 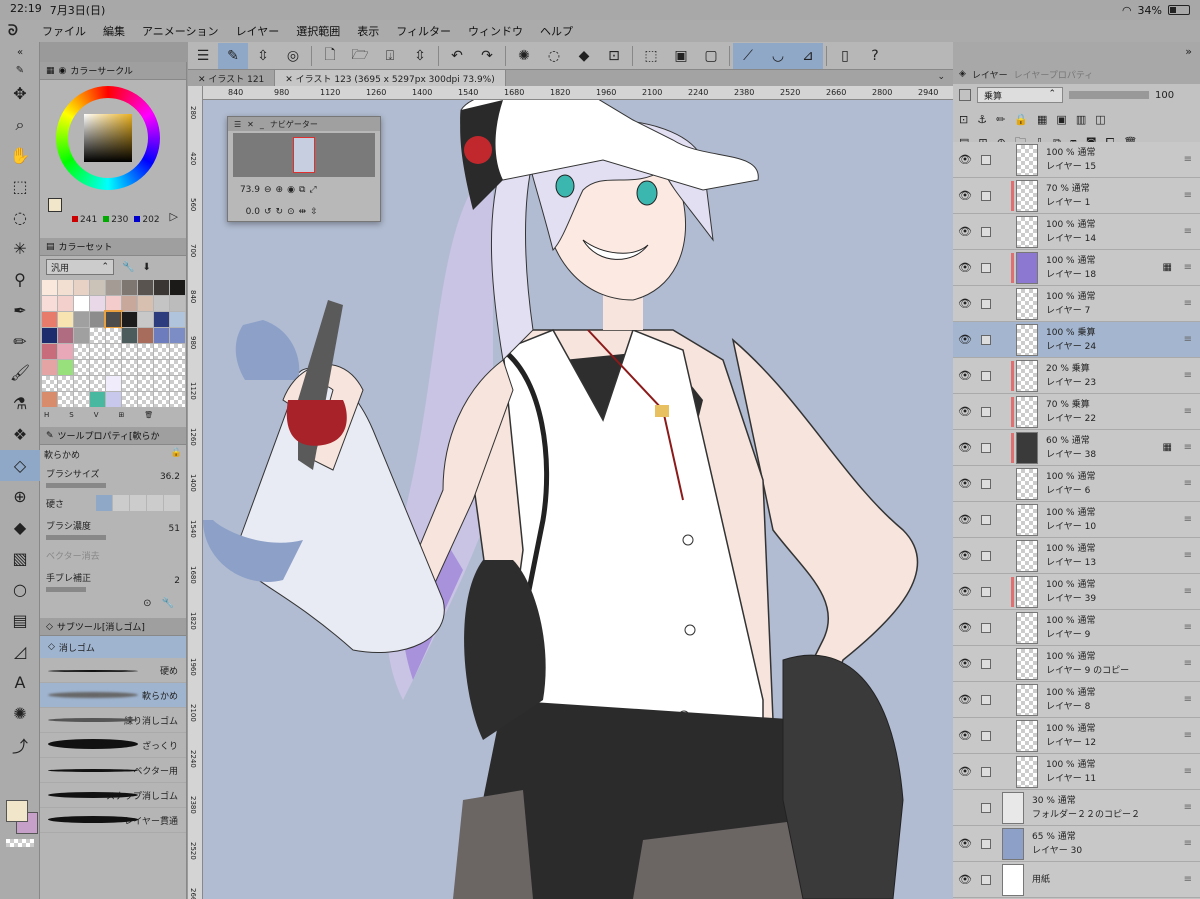 What do you see at coordinates (1076, 304) in the screenshot?
I see `layer-row: 👁 100 % 通常 レイヤー 7 ≡` at bounding box center [1076, 304].